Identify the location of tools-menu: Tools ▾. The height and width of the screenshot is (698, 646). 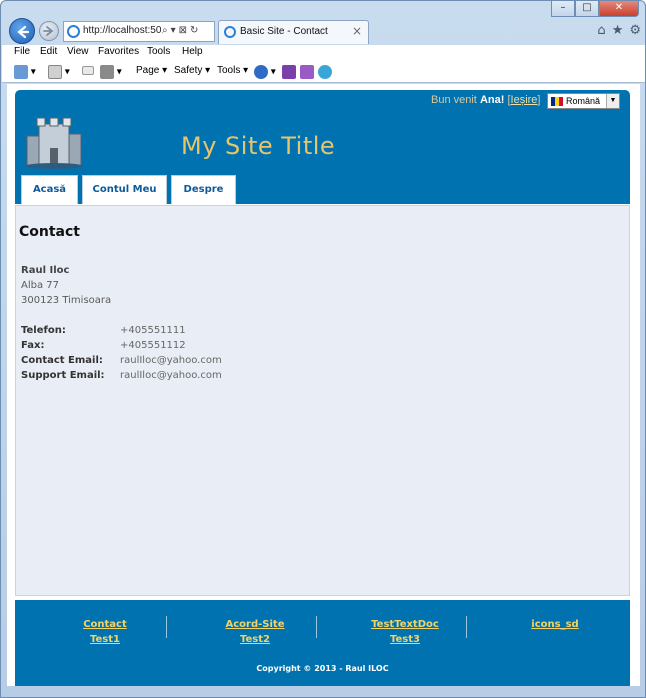
(232, 70).